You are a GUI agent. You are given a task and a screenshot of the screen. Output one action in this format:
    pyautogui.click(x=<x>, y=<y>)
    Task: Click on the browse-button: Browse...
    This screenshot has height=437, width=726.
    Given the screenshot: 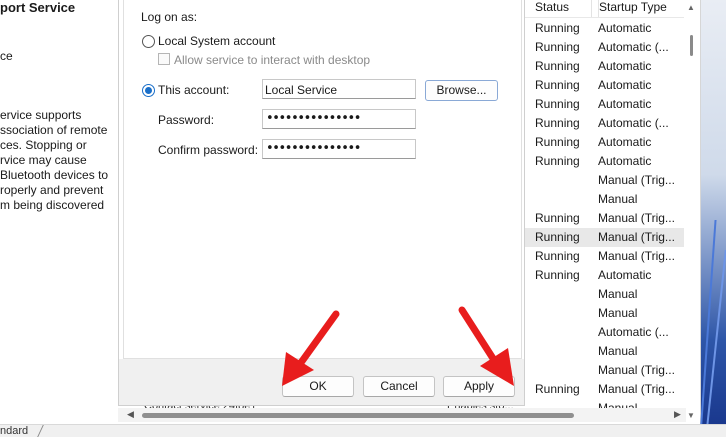 What is the action you would take?
    pyautogui.click(x=461, y=90)
    